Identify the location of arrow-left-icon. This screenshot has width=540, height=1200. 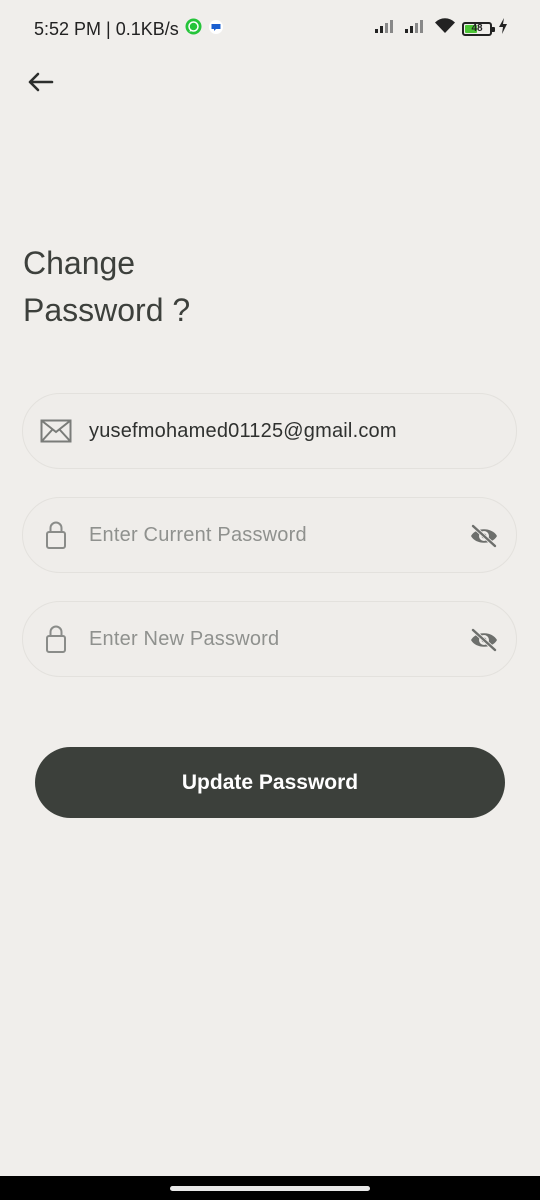
(40, 84).